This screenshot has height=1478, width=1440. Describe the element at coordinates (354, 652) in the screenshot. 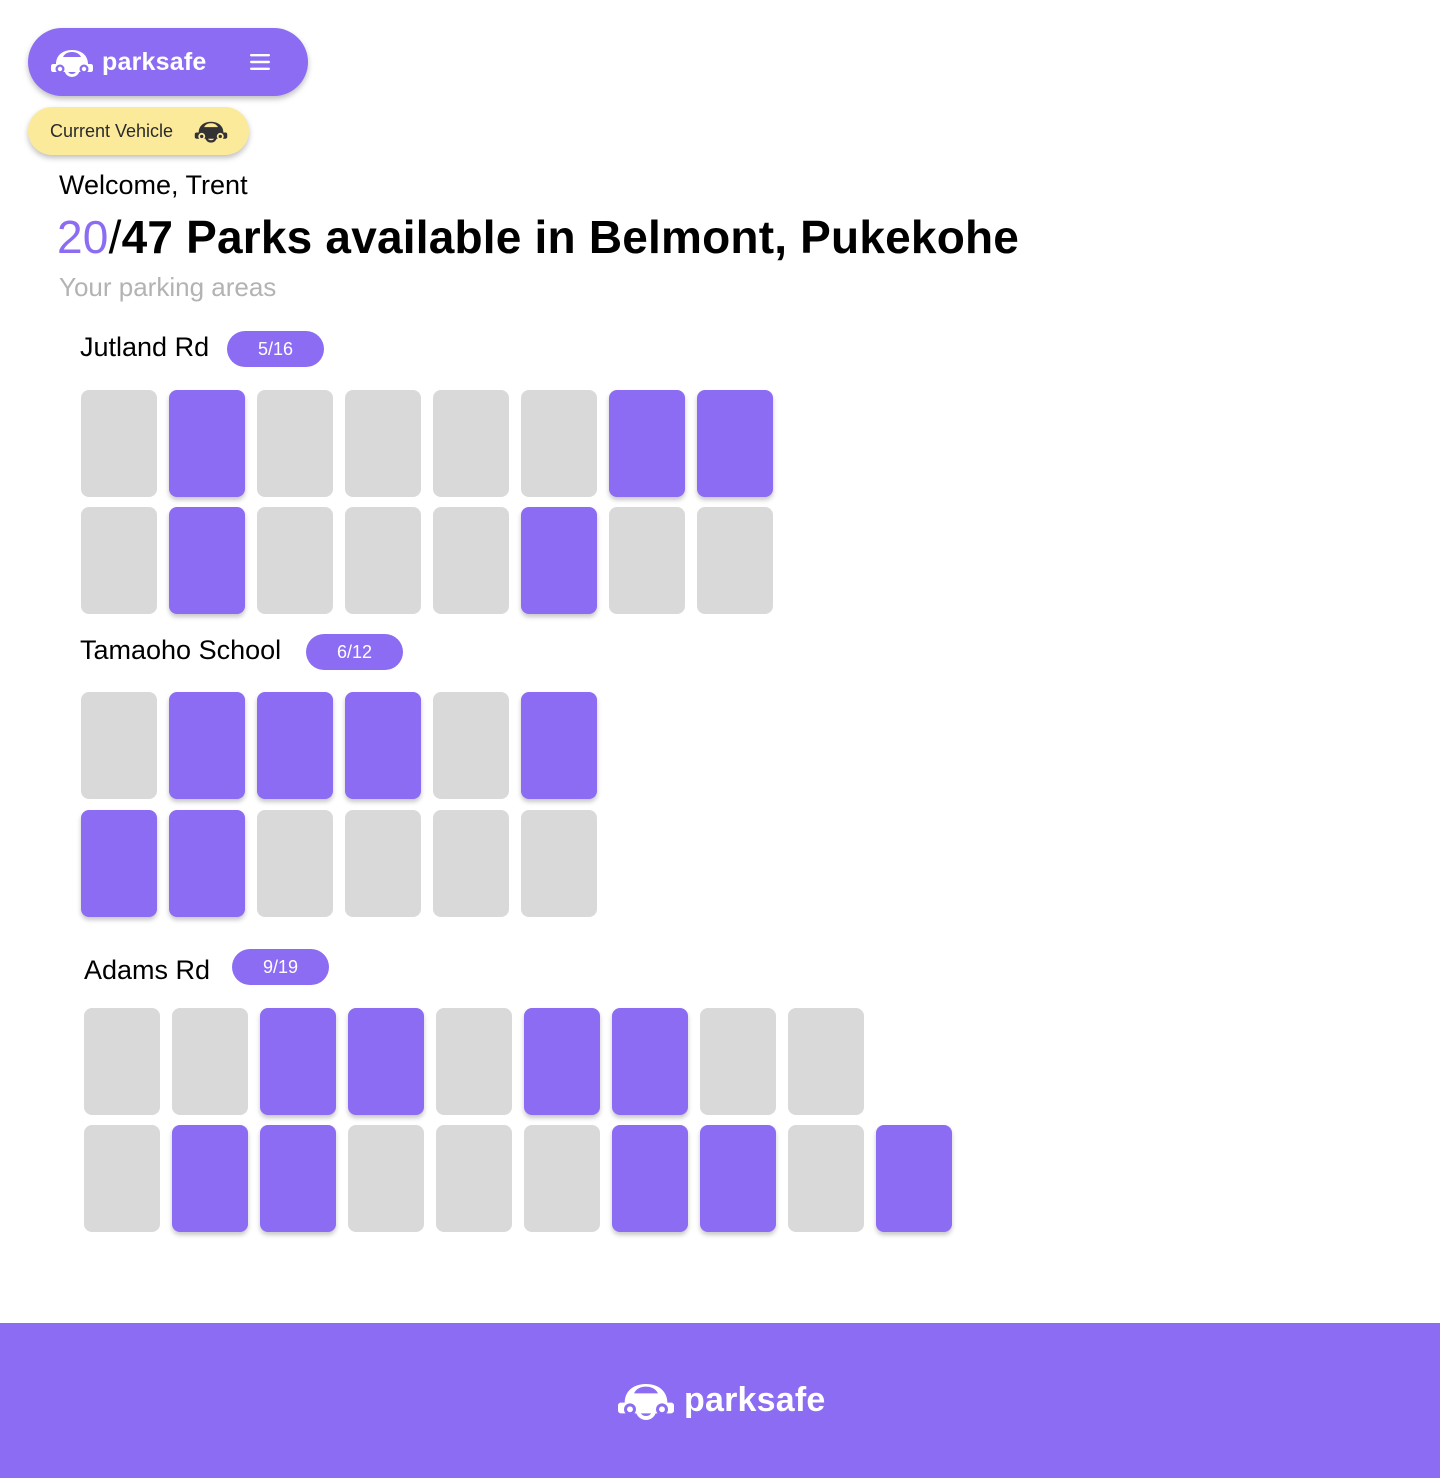

I see `availability-badge-tamaoho-school: 6/12` at that location.